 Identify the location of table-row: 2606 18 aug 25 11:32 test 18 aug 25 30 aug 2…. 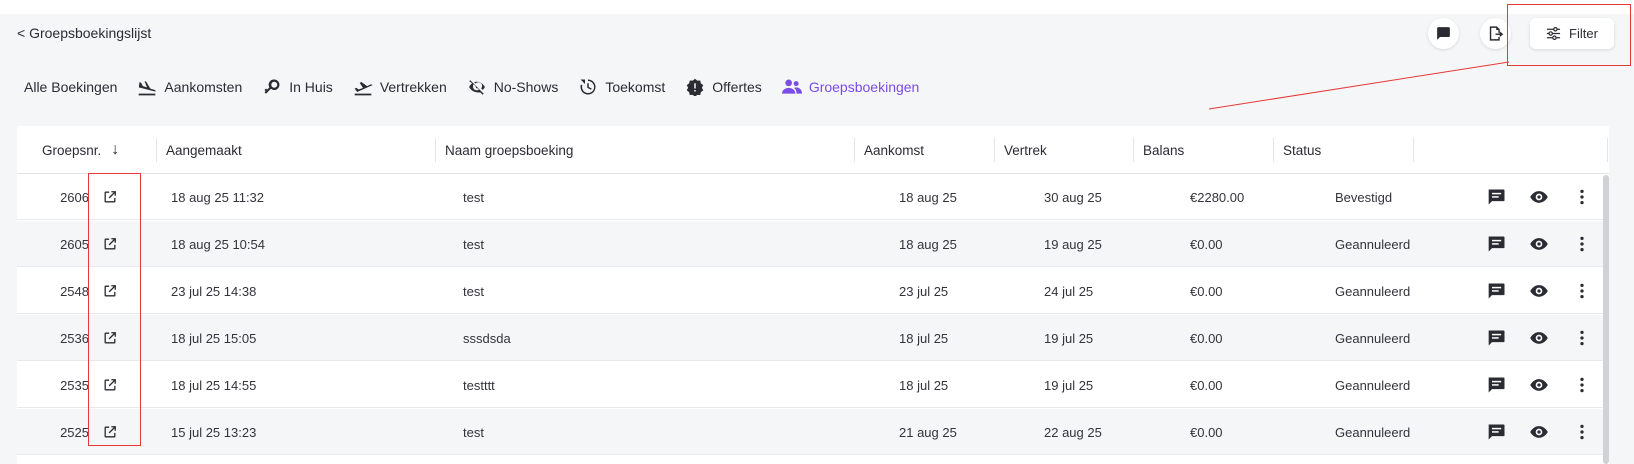
(813, 197).